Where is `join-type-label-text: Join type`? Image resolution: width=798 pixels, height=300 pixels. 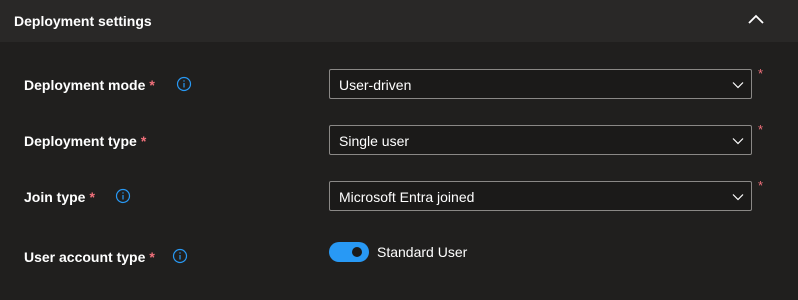
join-type-label-text: Join type is located at coordinates (55, 197).